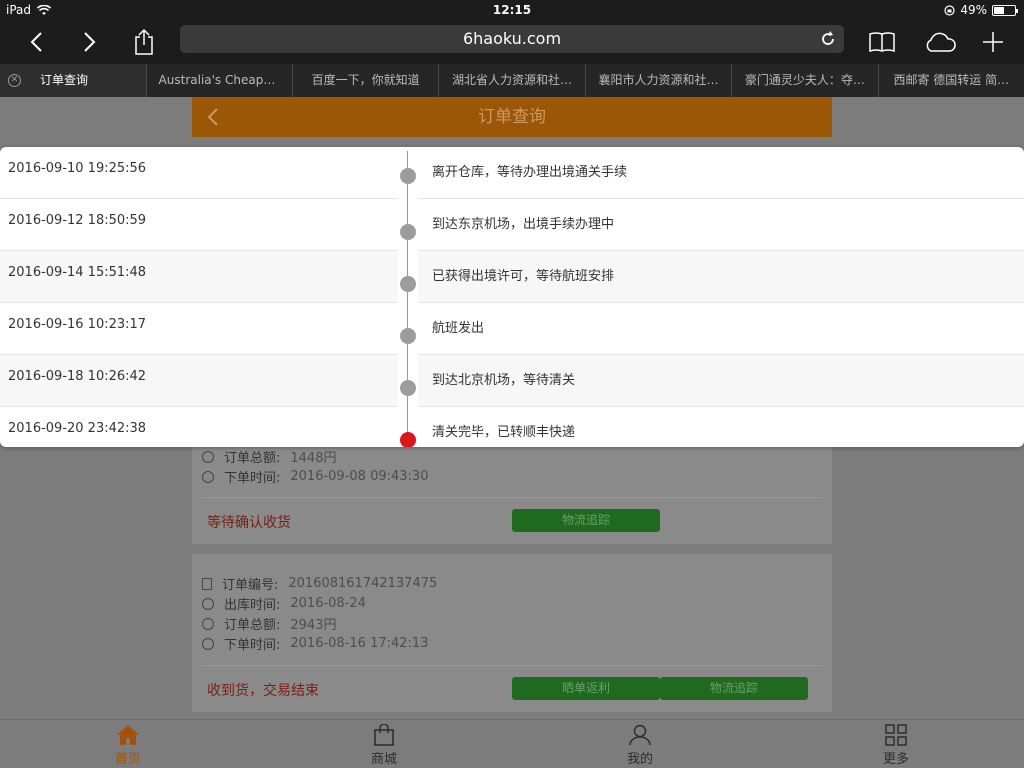 The width and height of the screenshot is (1024, 768). What do you see at coordinates (940, 42) in the screenshot?
I see `icloud-tabs-icon` at bounding box center [940, 42].